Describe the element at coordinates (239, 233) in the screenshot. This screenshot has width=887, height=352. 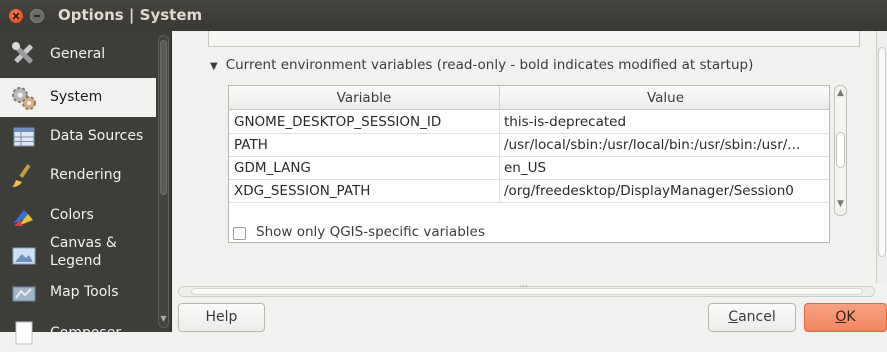
I see `qgis-only-checkbox` at that location.